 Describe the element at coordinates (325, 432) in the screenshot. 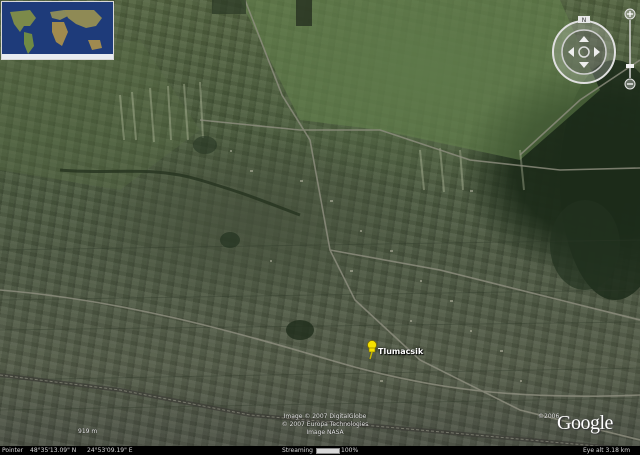

I see `credit-line: Image NASA` at that location.